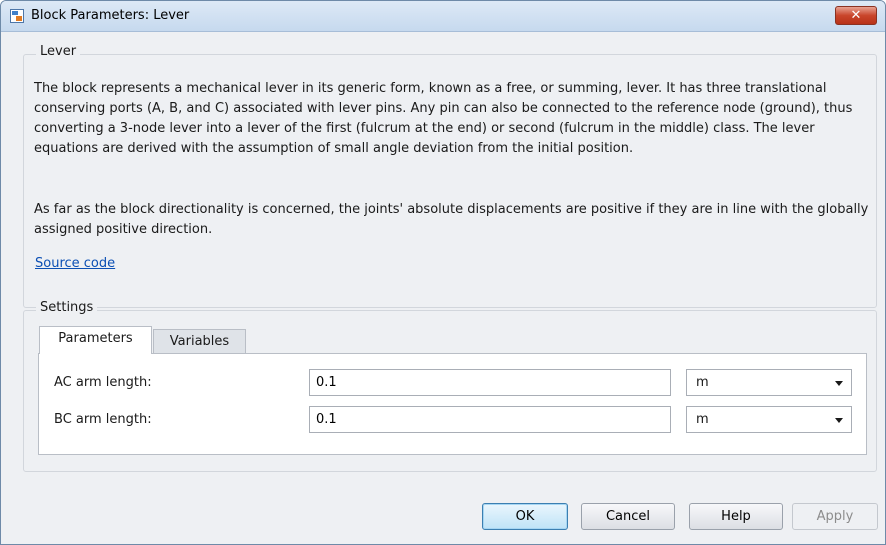 This screenshot has width=886, height=545. Describe the element at coordinates (103, 382) in the screenshot. I see `ac-arm-length-label: AC arm length:` at that location.